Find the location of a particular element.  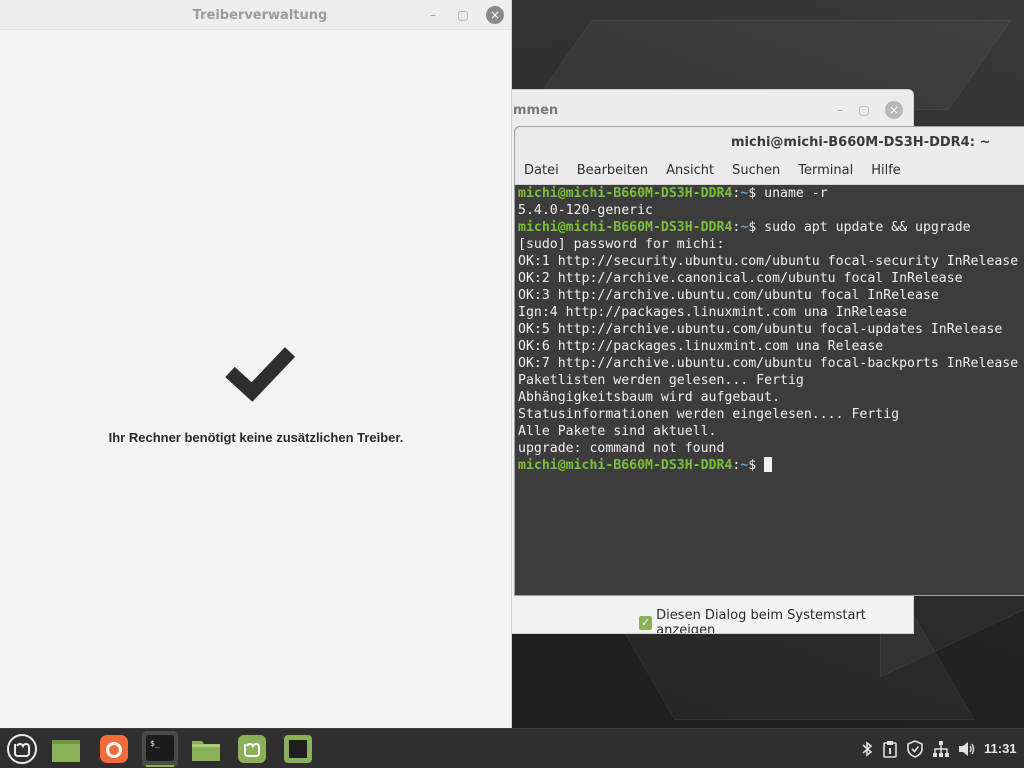

show-desktop-icon is located at coordinates (66, 751).